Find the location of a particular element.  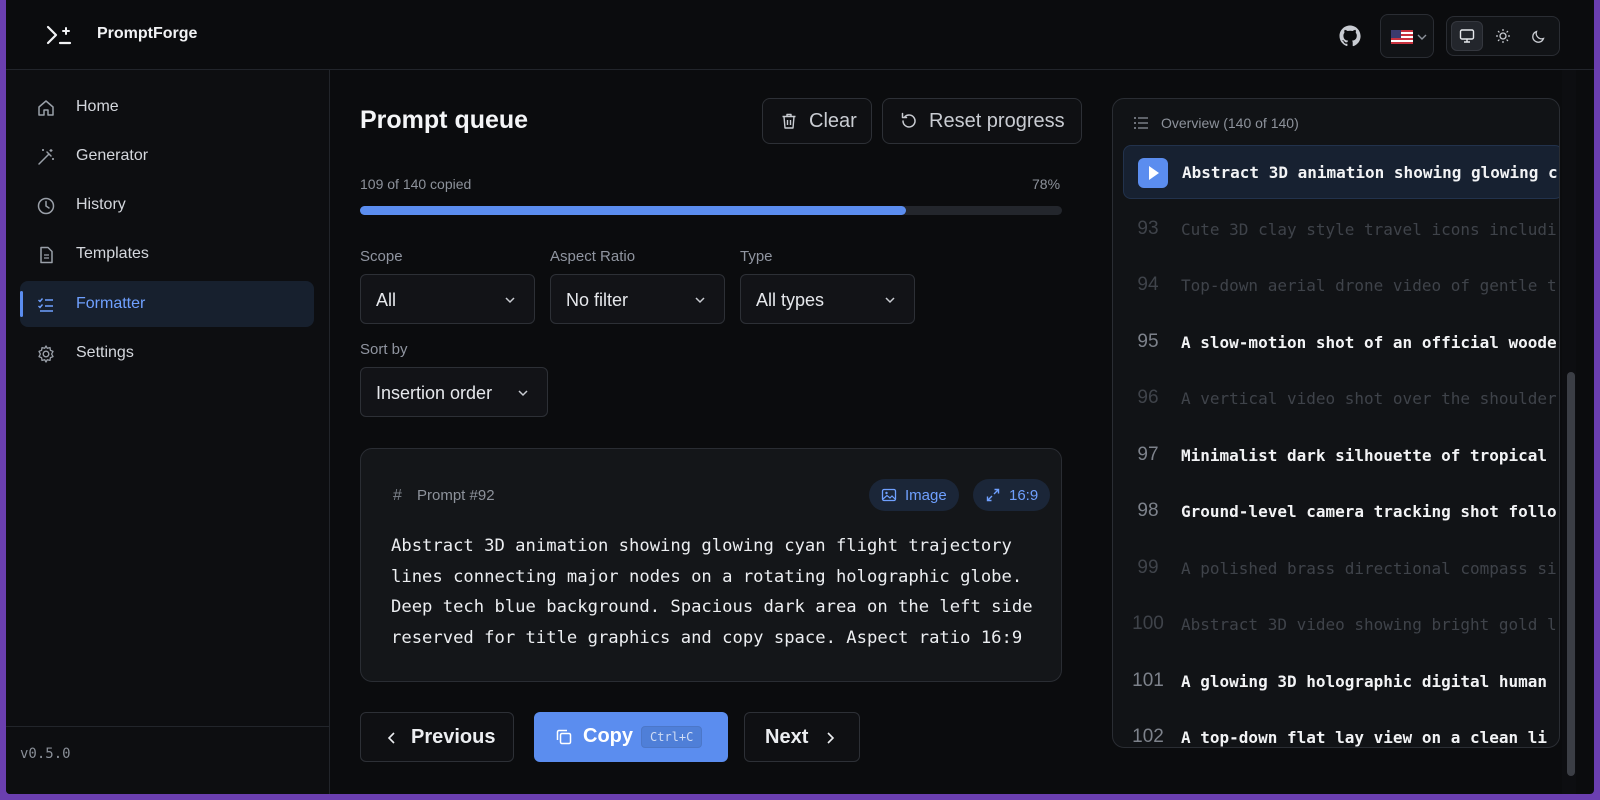

overview-item-text: Top-down aerial drone video of gentle t is located at coordinates (1369, 285).